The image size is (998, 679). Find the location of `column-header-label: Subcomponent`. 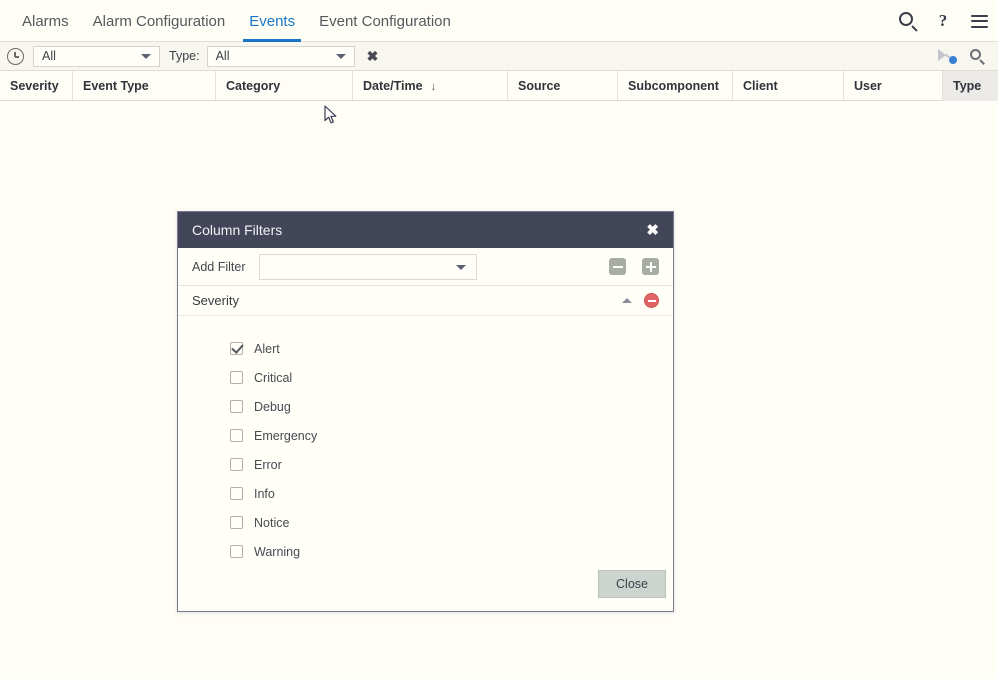

column-header-label: Subcomponent is located at coordinates (673, 85).